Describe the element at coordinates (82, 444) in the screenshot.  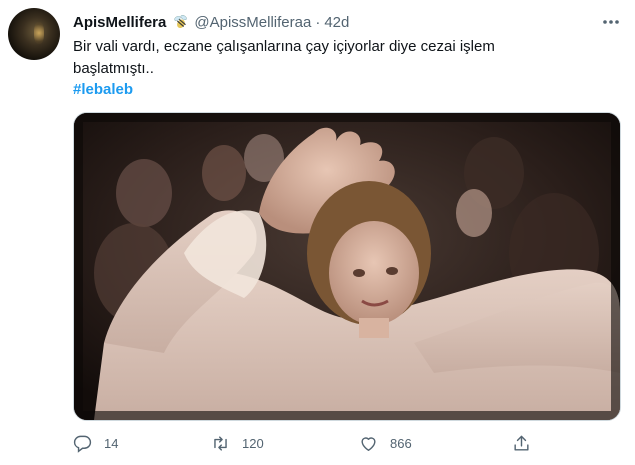
I see `reply-icon` at that location.